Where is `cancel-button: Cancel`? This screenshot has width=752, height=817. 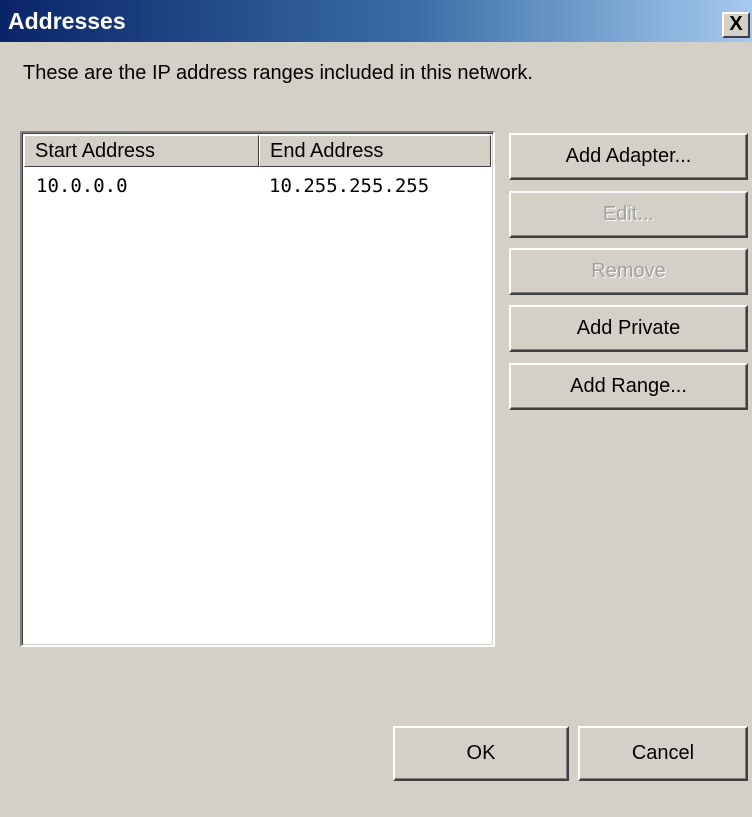 cancel-button: Cancel is located at coordinates (663, 753).